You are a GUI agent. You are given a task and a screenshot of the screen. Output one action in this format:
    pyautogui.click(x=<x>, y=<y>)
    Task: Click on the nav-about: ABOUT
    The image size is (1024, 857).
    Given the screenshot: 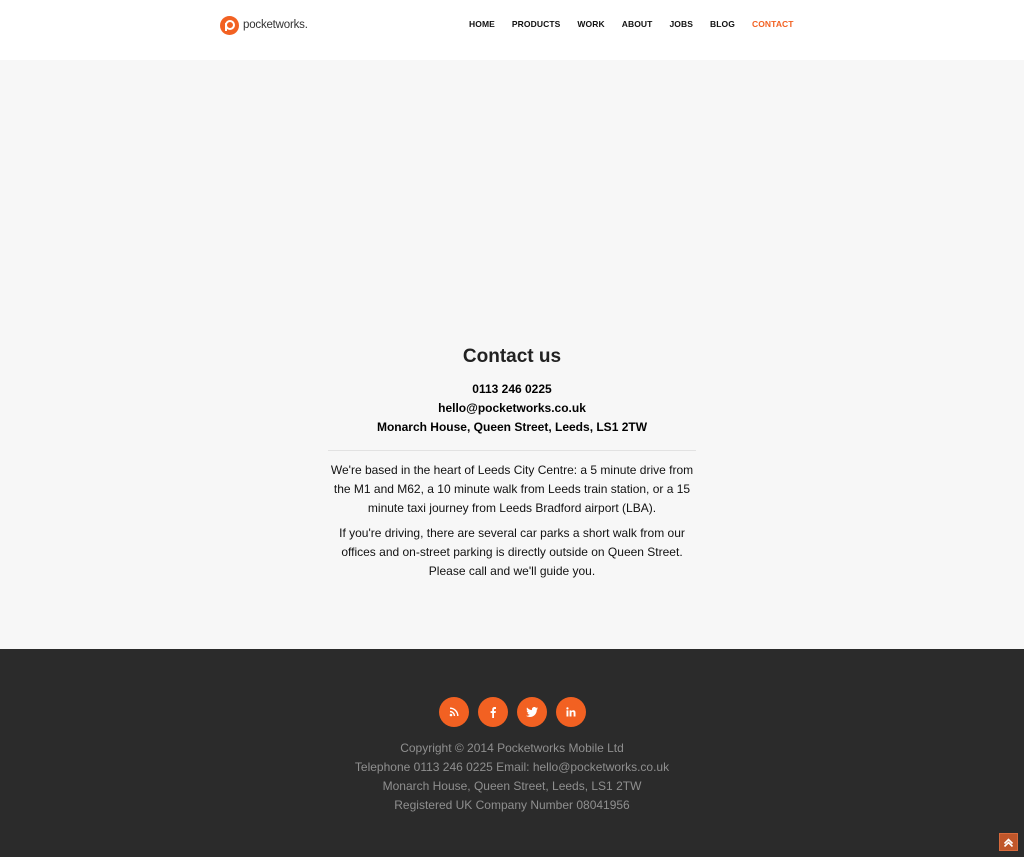 What is the action you would take?
    pyautogui.click(x=637, y=24)
    